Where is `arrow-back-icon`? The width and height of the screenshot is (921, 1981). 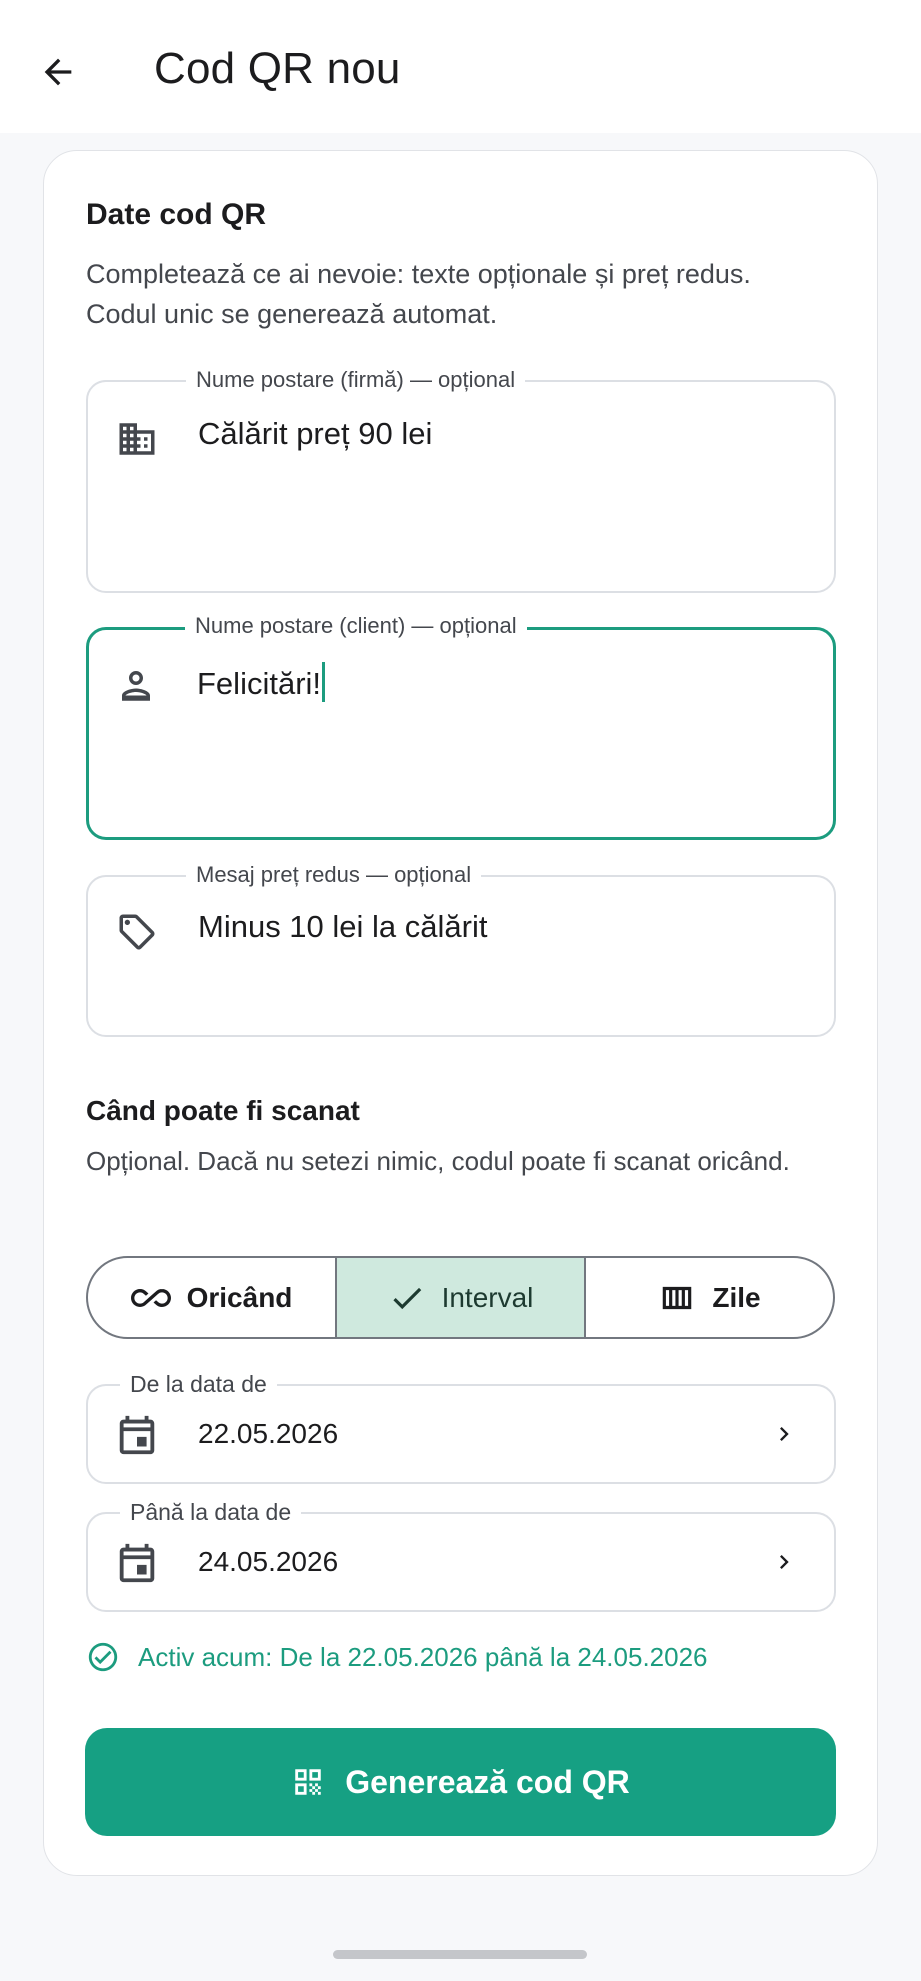 arrow-back-icon is located at coordinates (58, 72).